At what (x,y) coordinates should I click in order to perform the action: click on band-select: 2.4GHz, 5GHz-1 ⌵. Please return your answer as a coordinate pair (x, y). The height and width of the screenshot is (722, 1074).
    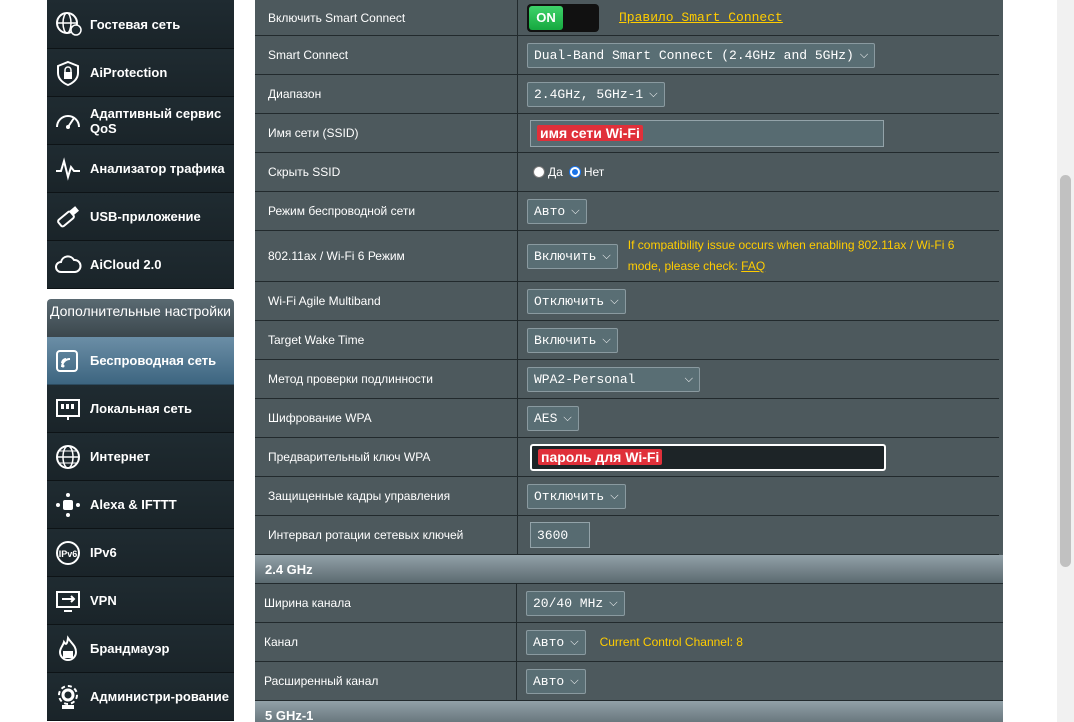
    Looking at the image, I should click on (596, 94).